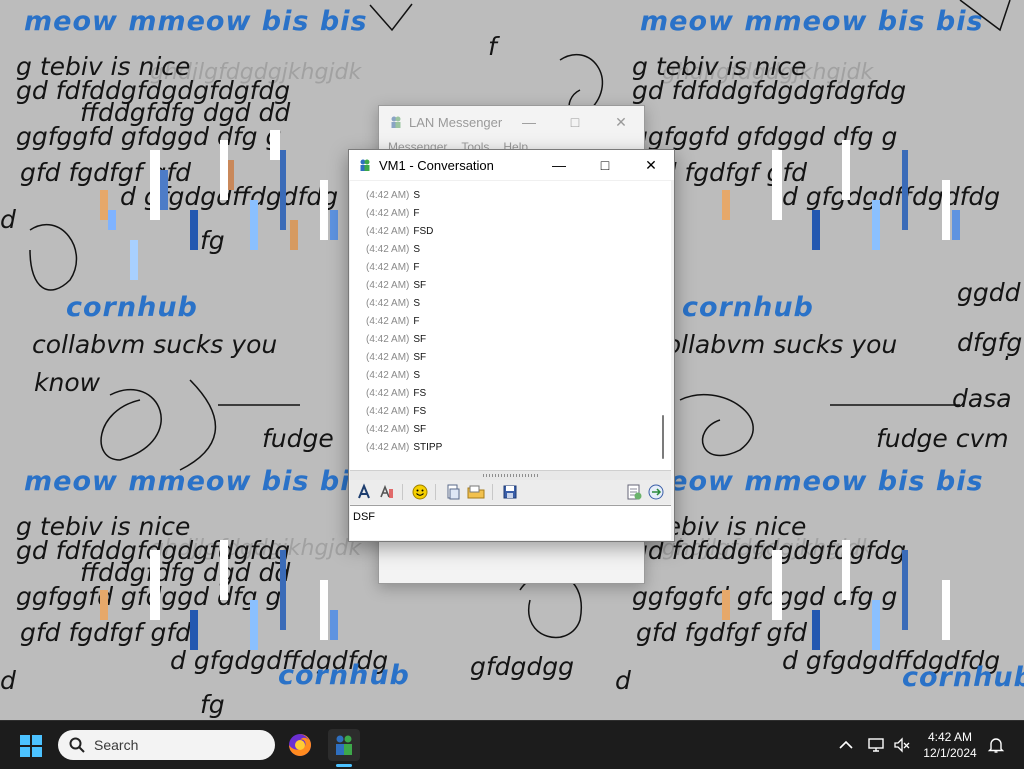  I want to click on chevron-up-icon, so click(846, 745).